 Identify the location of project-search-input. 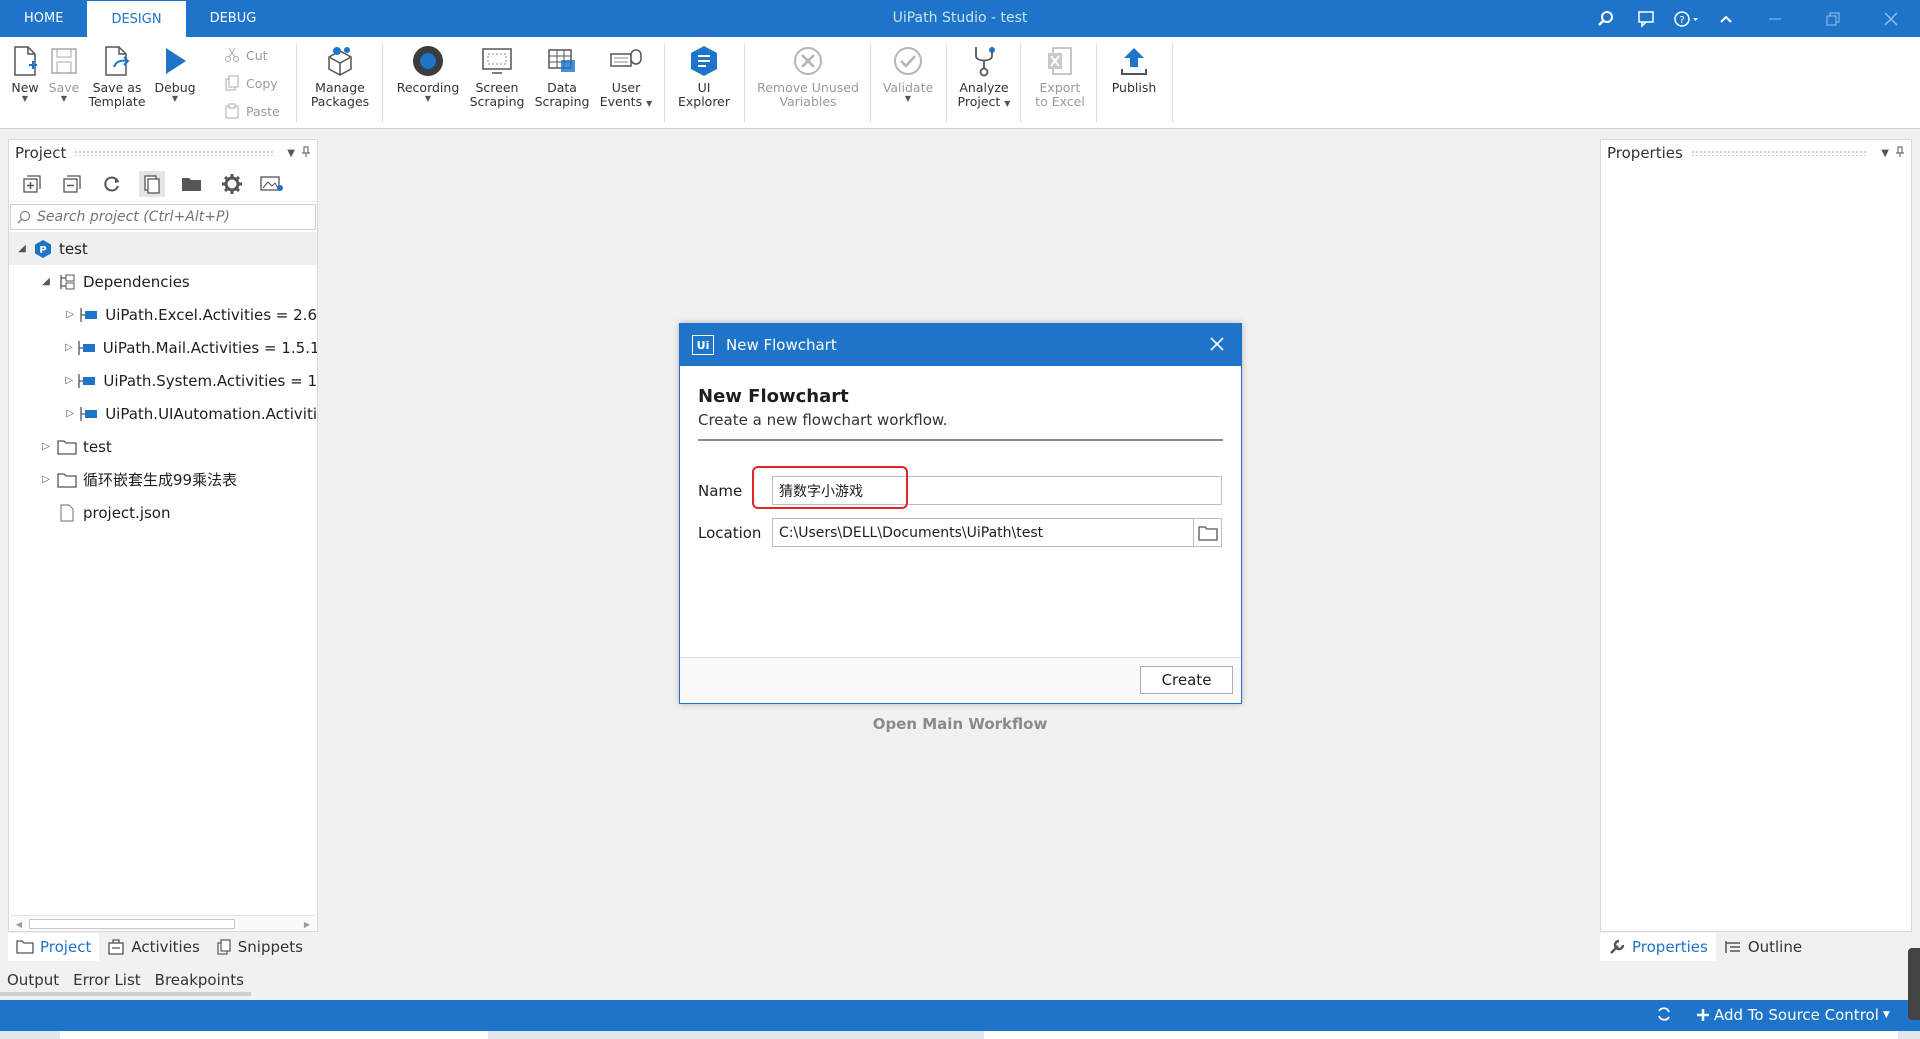
(162, 217).